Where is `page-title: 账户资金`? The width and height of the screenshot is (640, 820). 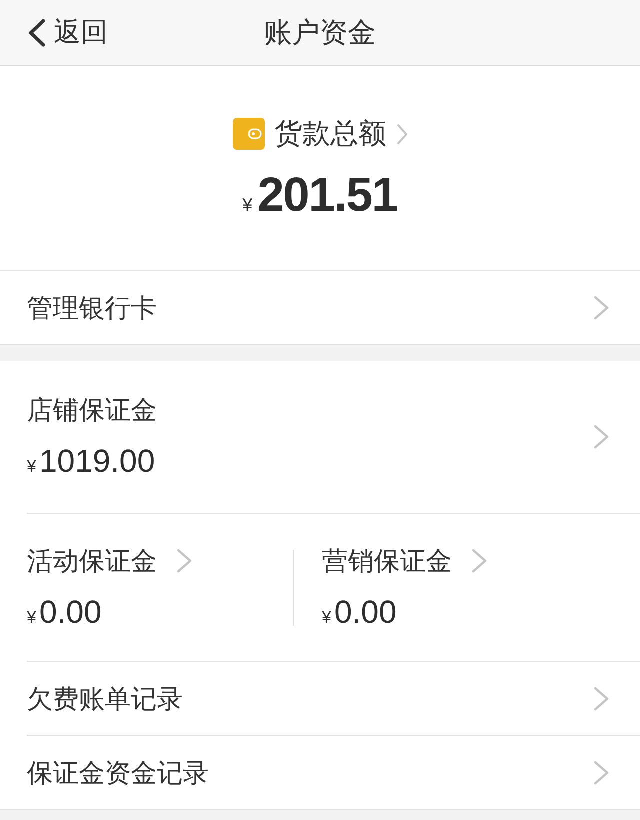
page-title: 账户资金 is located at coordinates (320, 32).